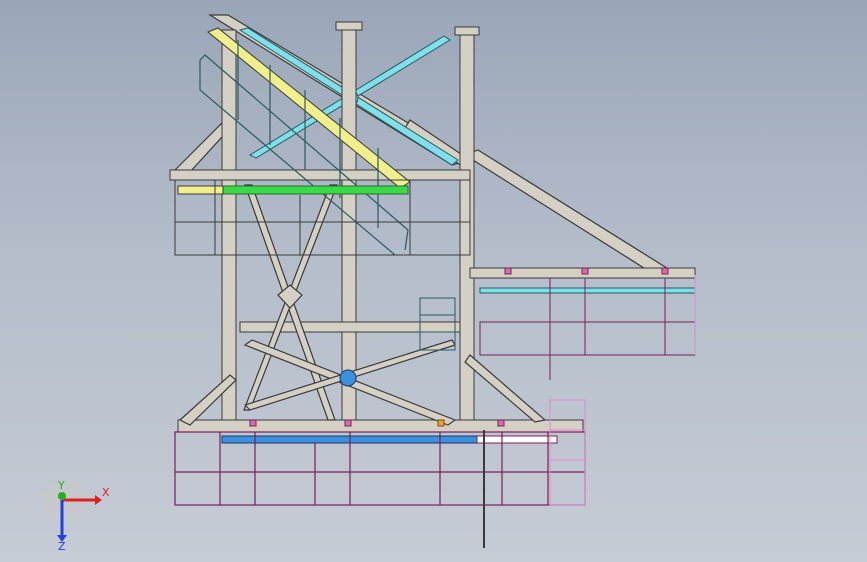  I want to click on y-axis-label: Y, so click(61, 486).